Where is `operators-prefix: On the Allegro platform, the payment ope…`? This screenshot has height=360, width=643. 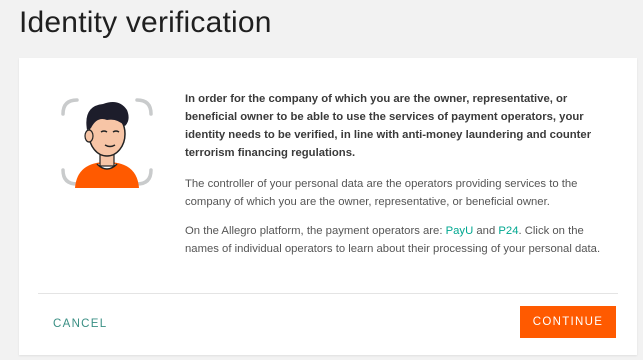
operators-prefix: On the Allegro platform, the payment ope… is located at coordinates (315, 231).